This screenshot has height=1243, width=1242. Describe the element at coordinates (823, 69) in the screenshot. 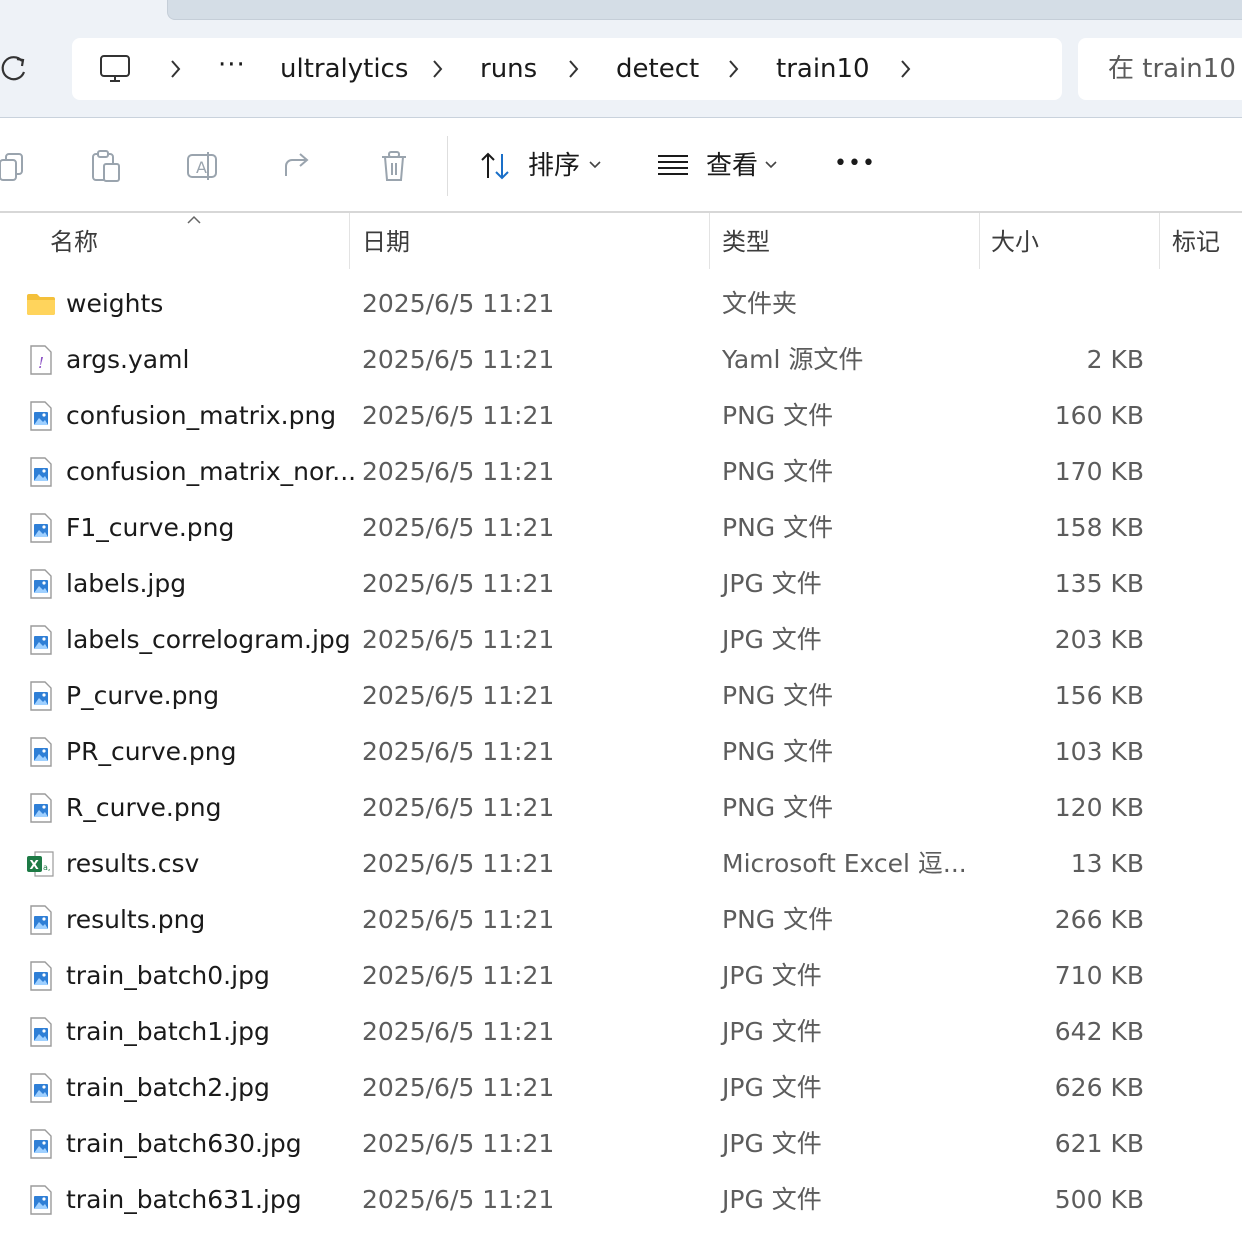

I see `breadcrumb-train10: train10` at that location.